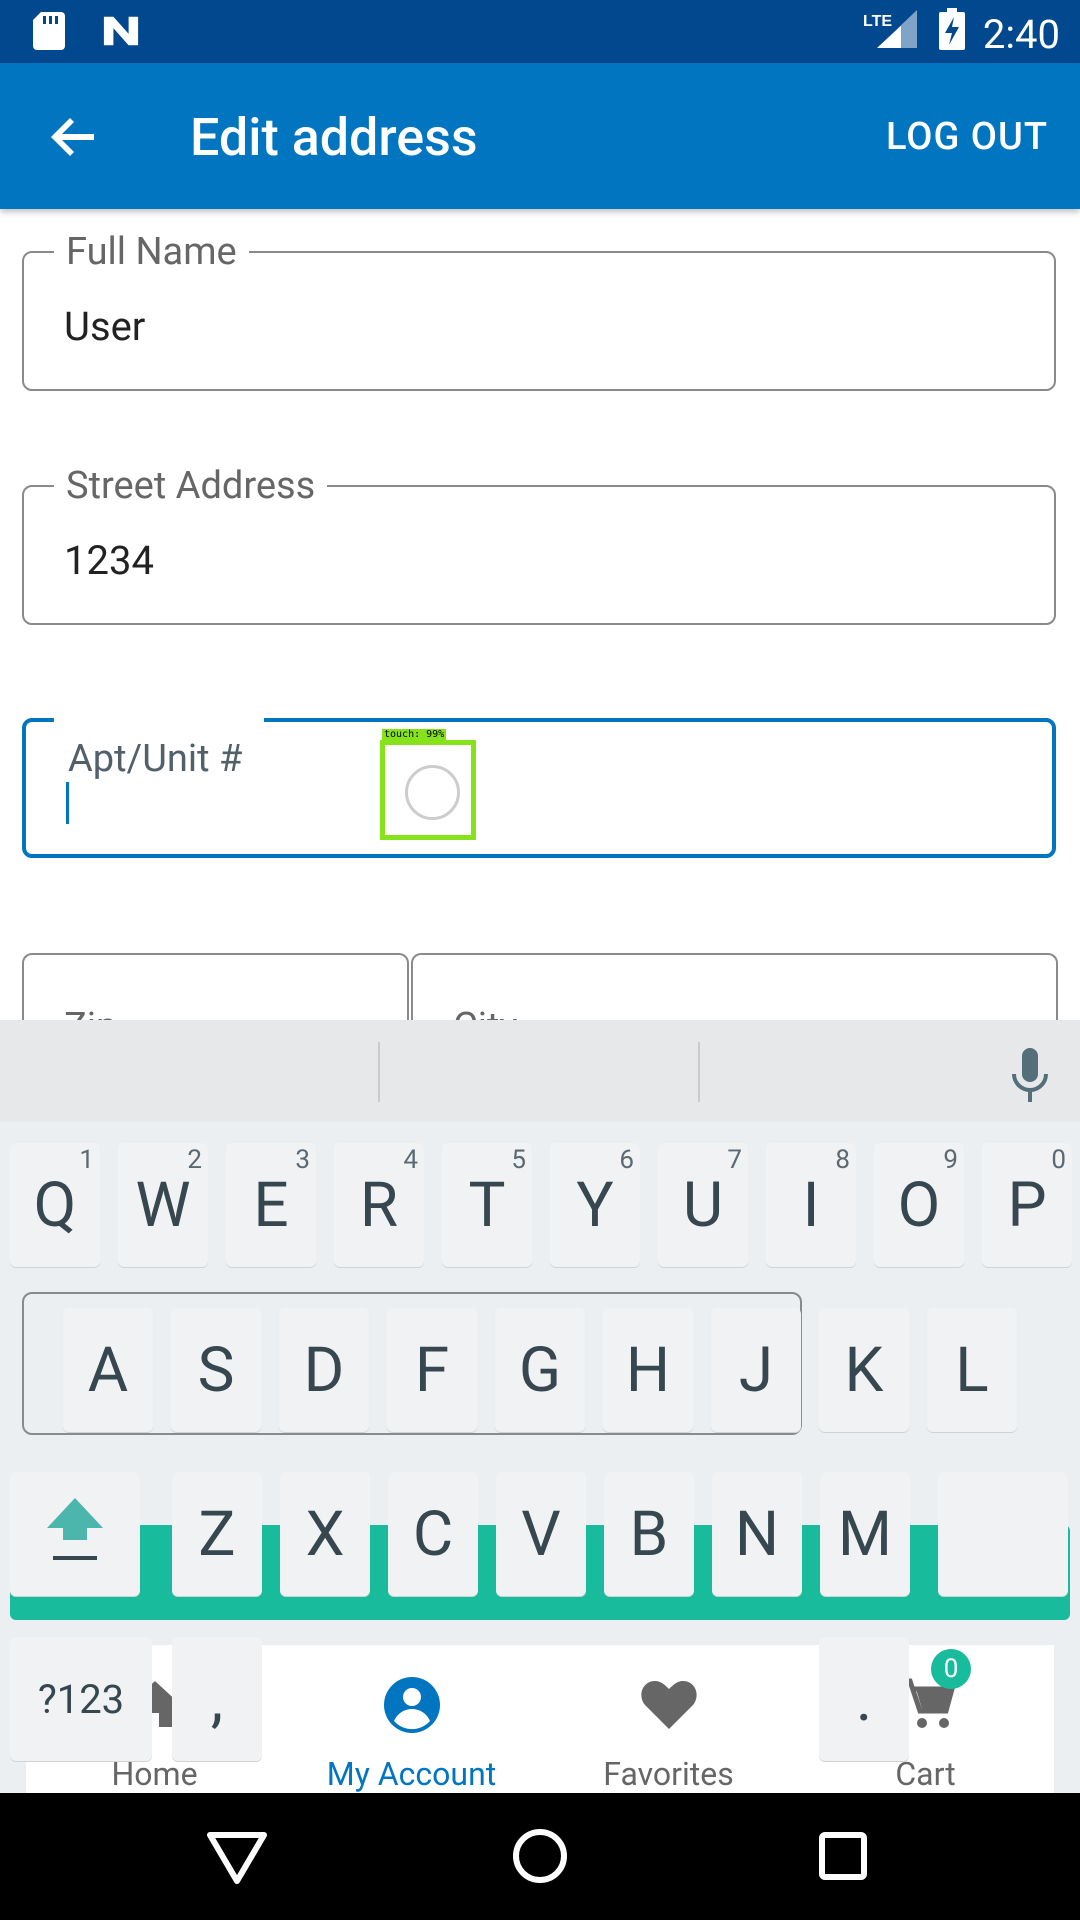 Image resolution: width=1080 pixels, height=1920 pixels. I want to click on key-w: W2, so click(163, 1205).